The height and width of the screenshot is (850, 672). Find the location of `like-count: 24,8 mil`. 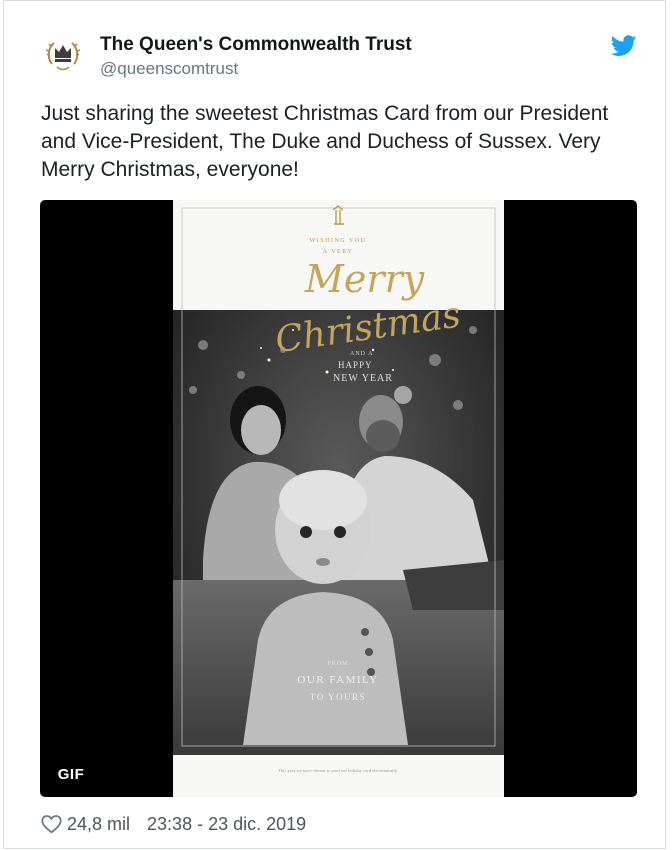

like-count: 24,8 mil is located at coordinates (99, 823).